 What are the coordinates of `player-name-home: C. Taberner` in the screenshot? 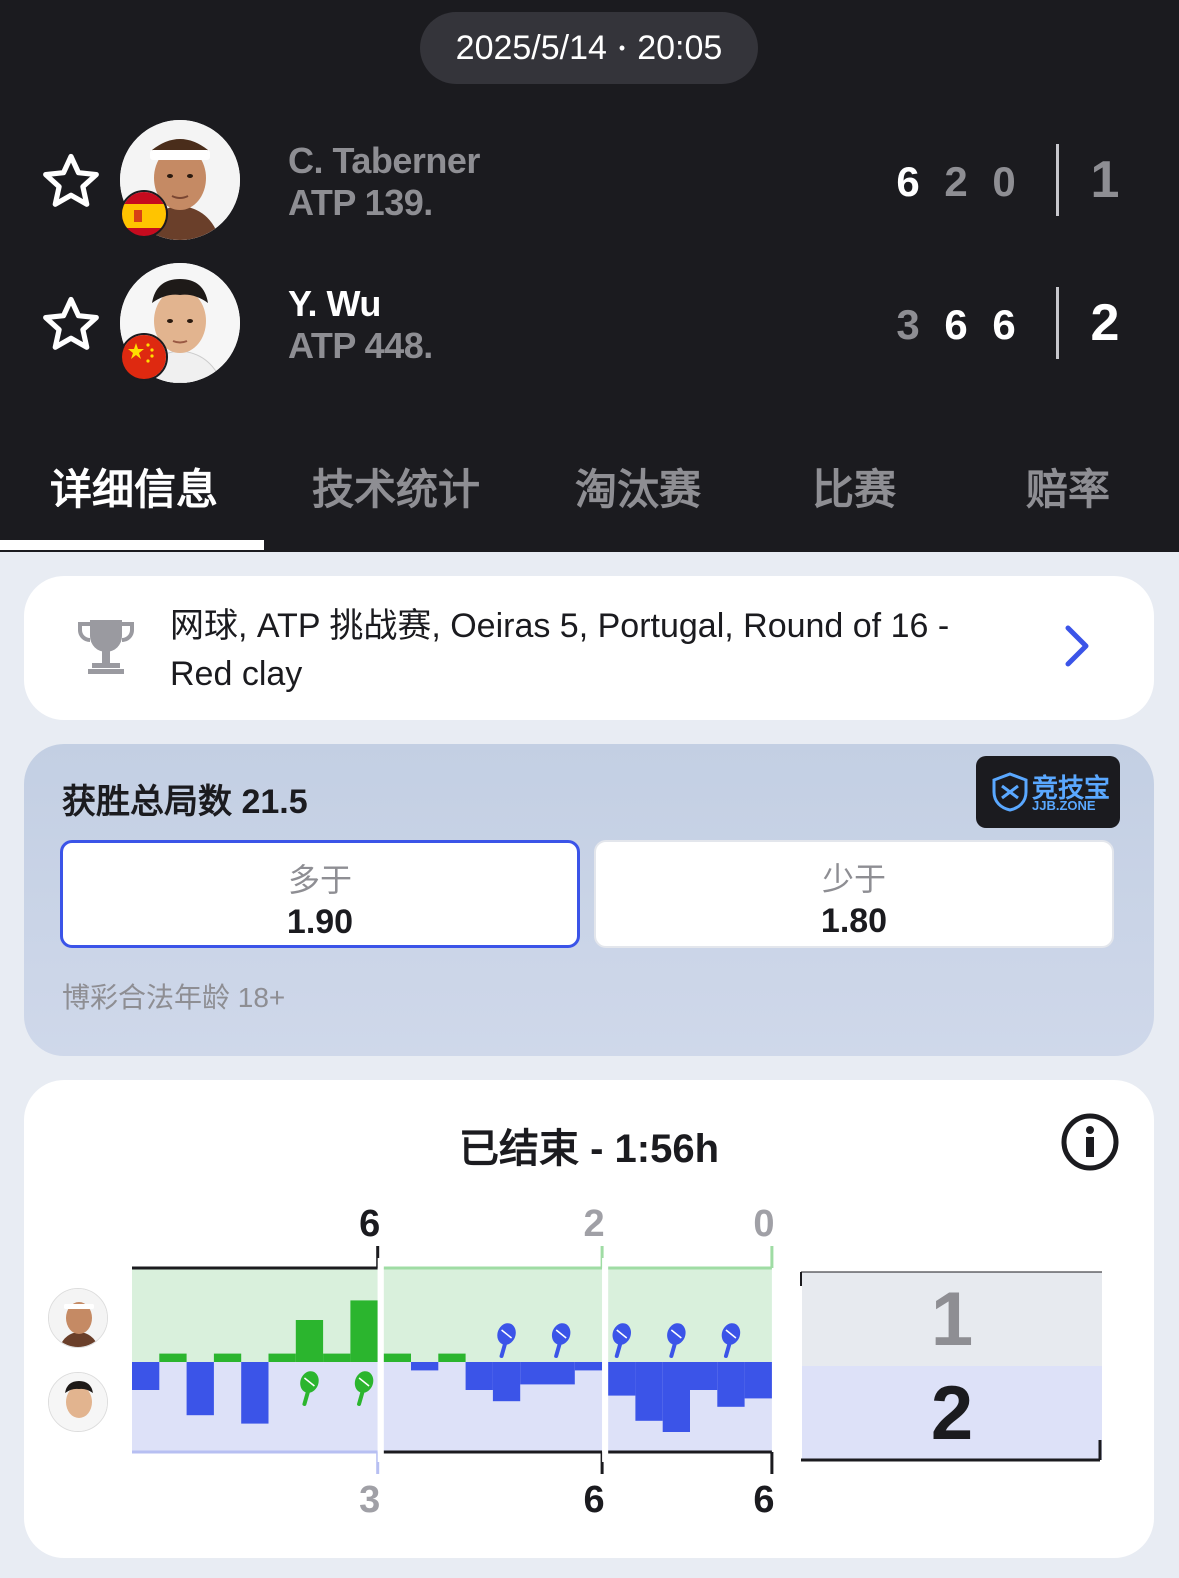 It's located at (384, 161).